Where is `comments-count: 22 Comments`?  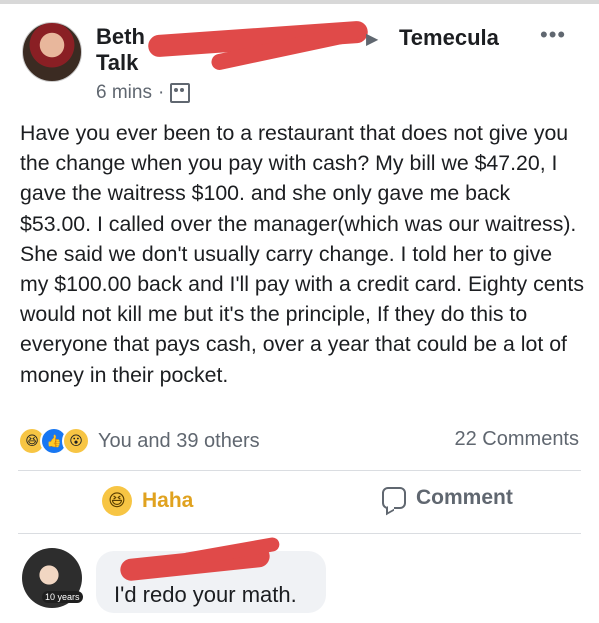
comments-count: 22 Comments is located at coordinates (517, 439).